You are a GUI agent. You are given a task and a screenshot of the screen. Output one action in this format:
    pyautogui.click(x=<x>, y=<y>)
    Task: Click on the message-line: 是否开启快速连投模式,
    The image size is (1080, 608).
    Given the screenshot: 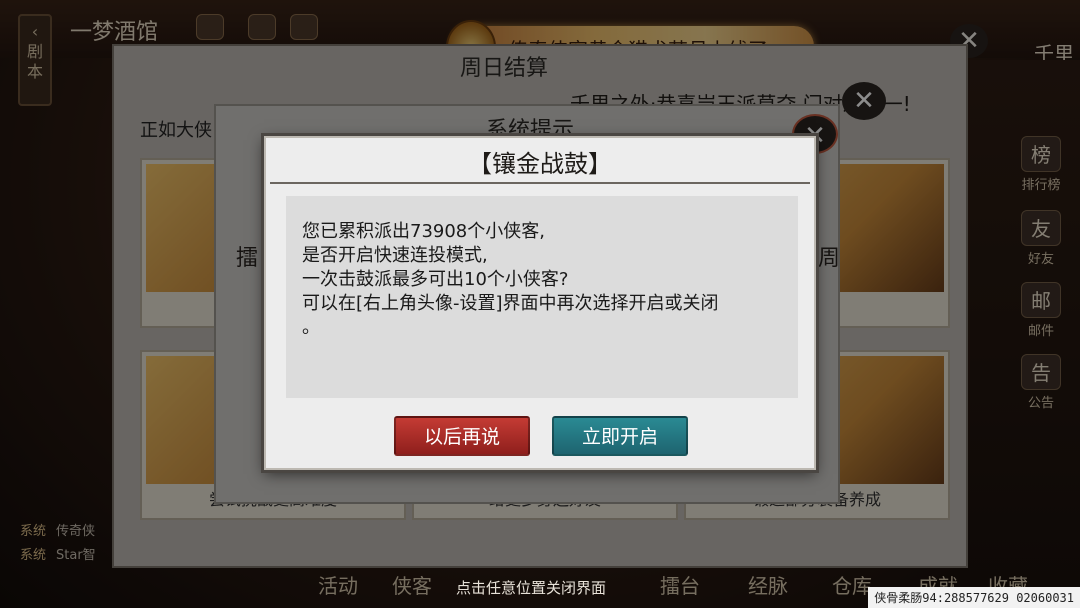 What is the action you would take?
    pyautogui.click(x=395, y=255)
    